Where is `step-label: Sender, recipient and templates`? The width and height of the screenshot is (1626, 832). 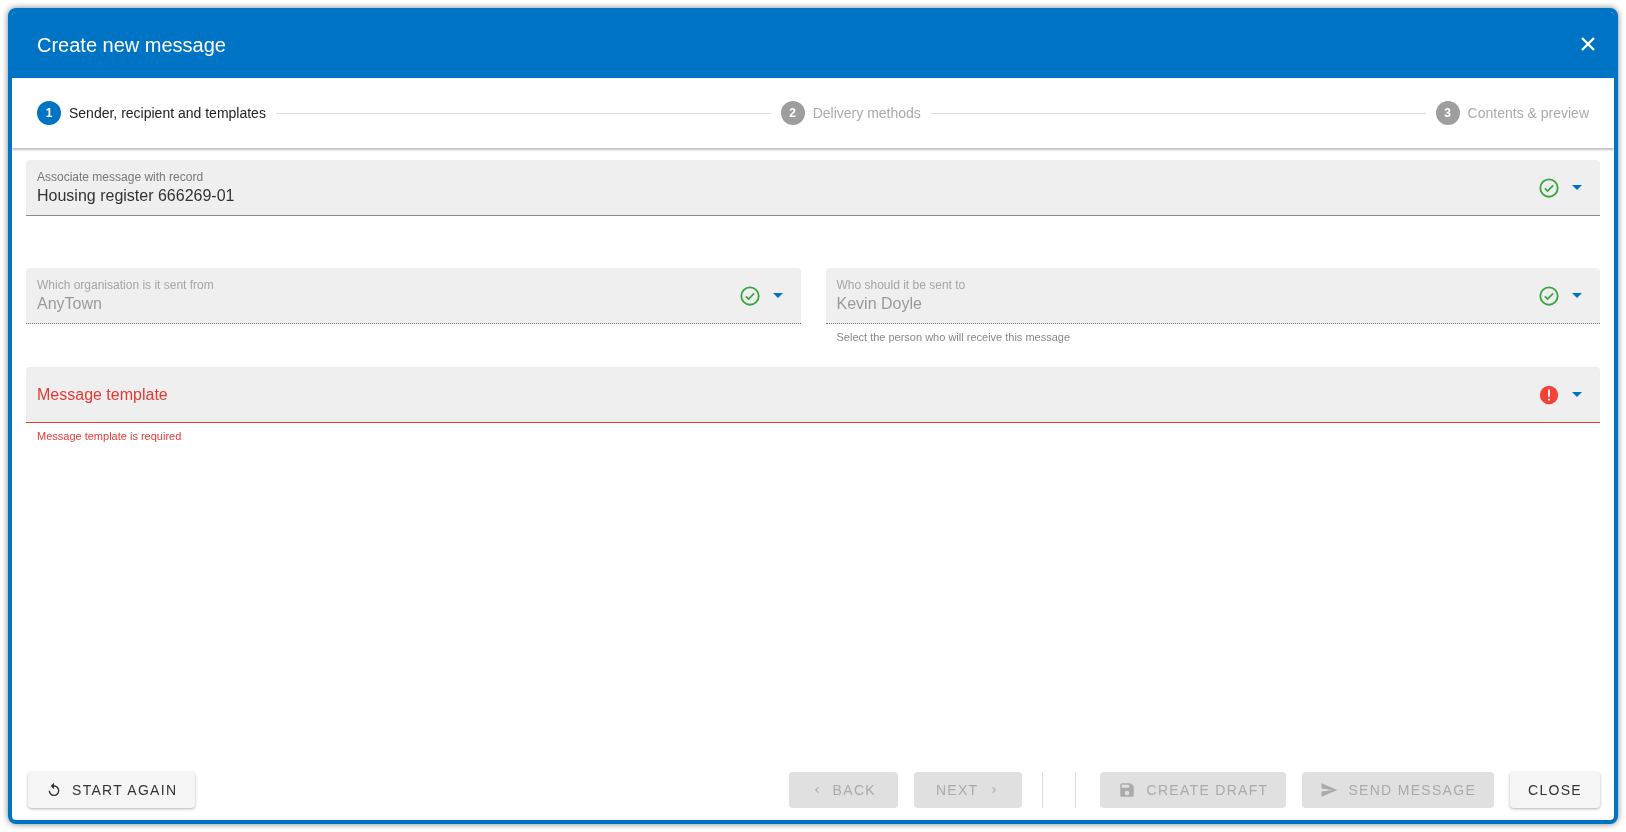 step-label: Sender, recipient and templates is located at coordinates (167, 113).